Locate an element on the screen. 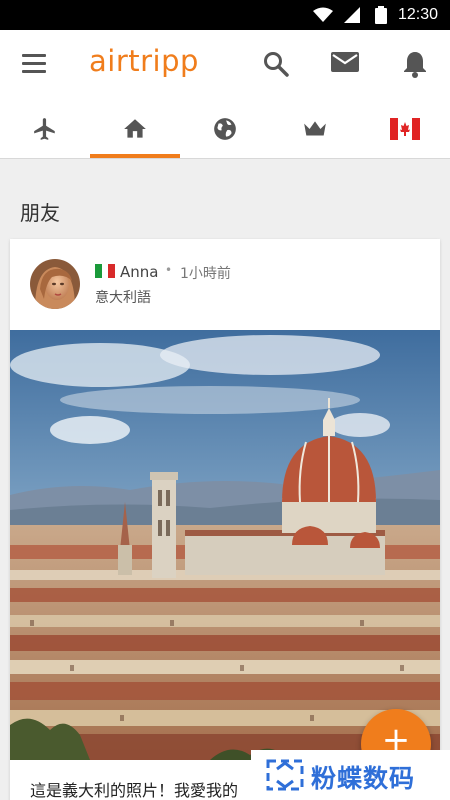 This screenshot has height=800, width=450. author-name: Anna is located at coordinates (139, 272).